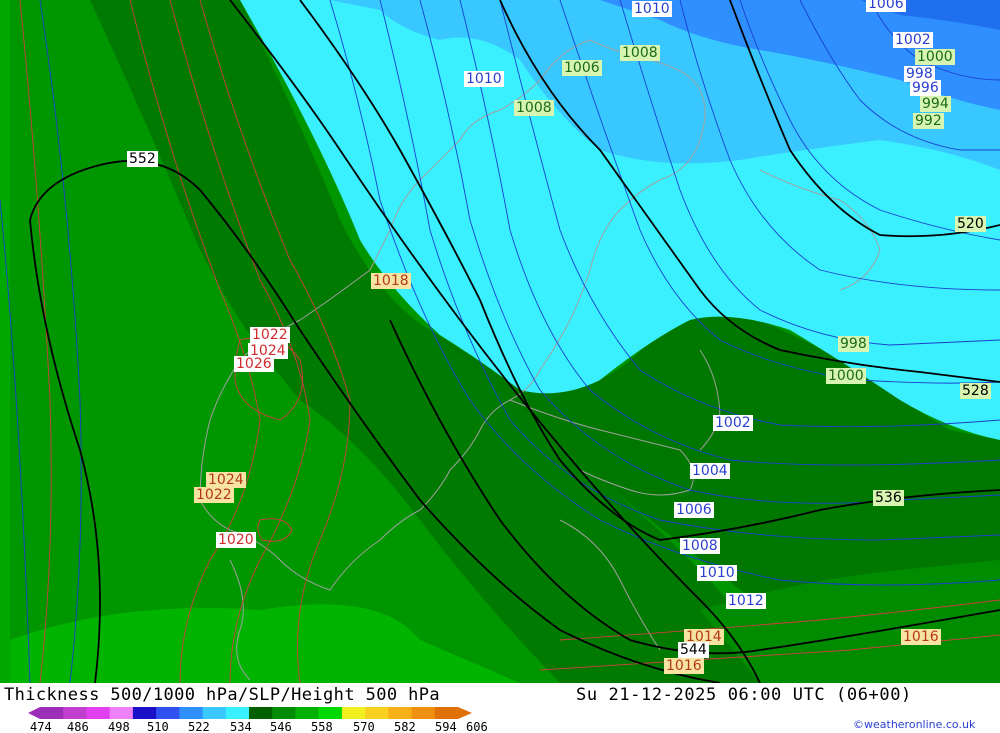 The image size is (1000, 733). What do you see at coordinates (41, 726) in the screenshot?
I see `scale-tick: 474` at bounding box center [41, 726].